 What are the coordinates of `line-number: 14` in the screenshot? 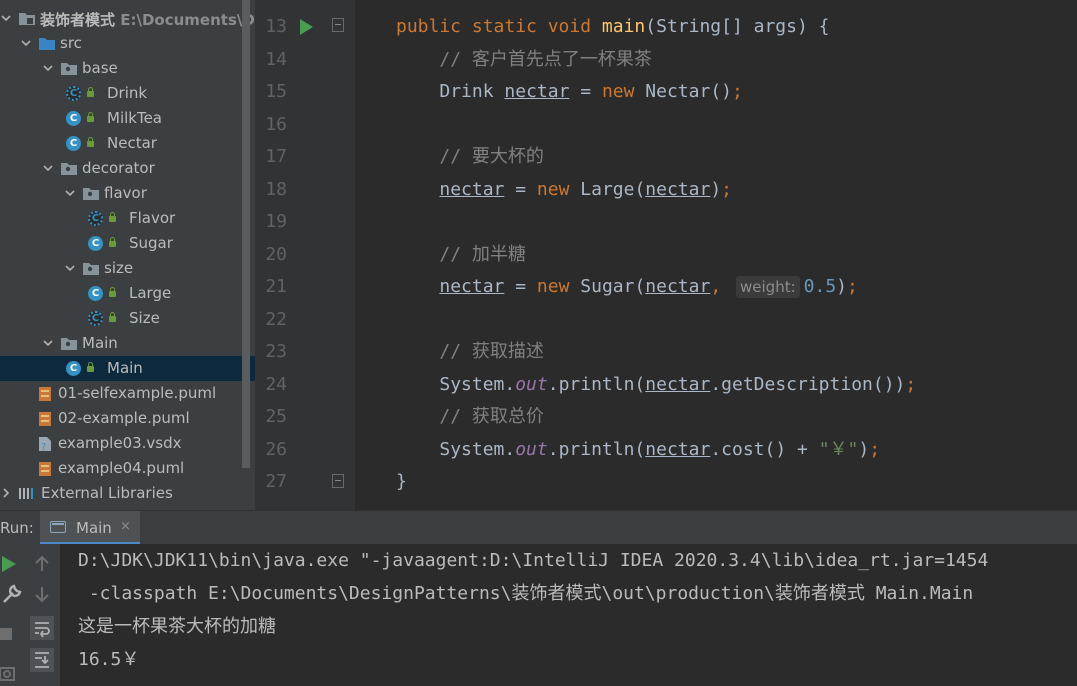 It's located at (276, 59).